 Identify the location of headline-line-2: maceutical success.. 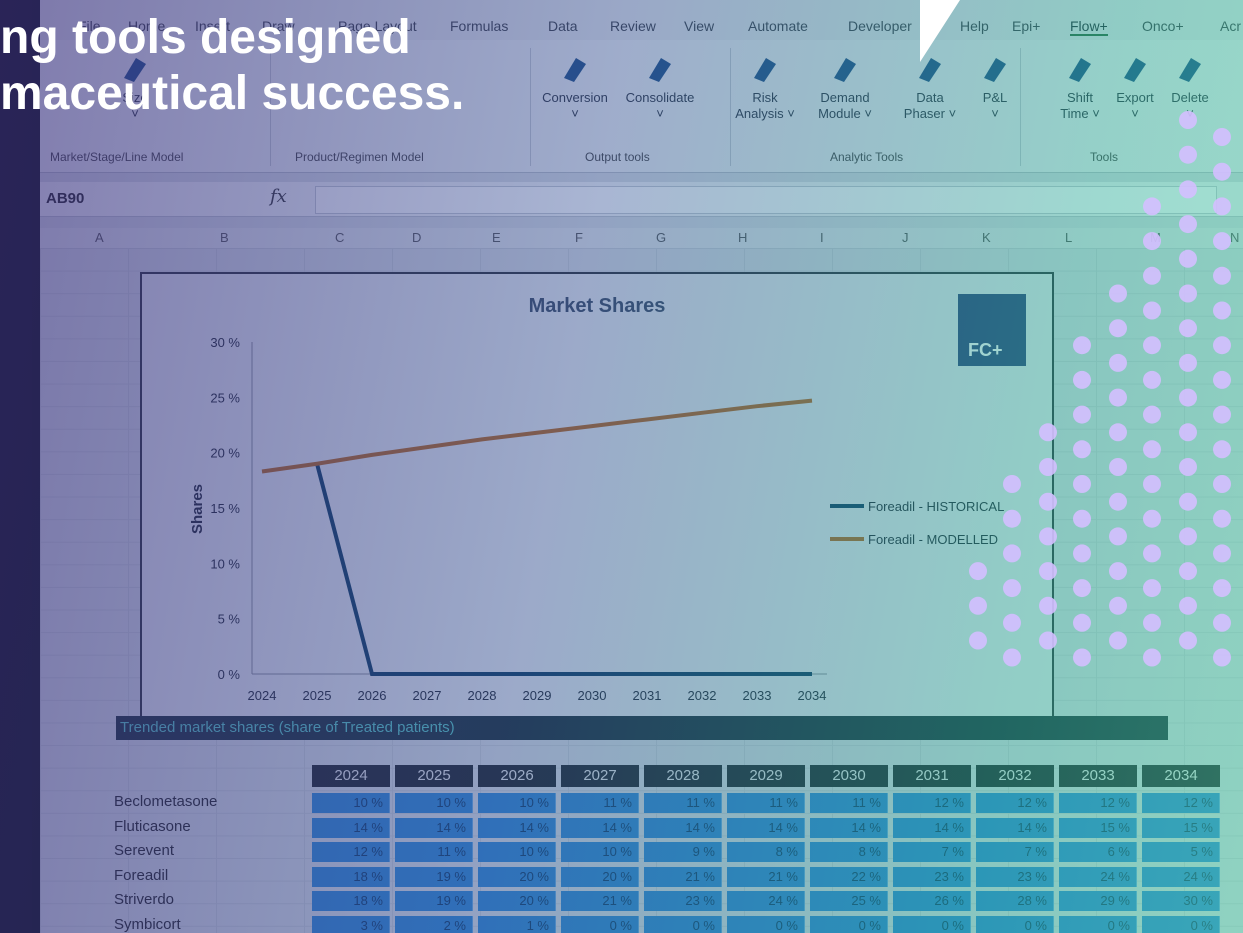
(232, 93).